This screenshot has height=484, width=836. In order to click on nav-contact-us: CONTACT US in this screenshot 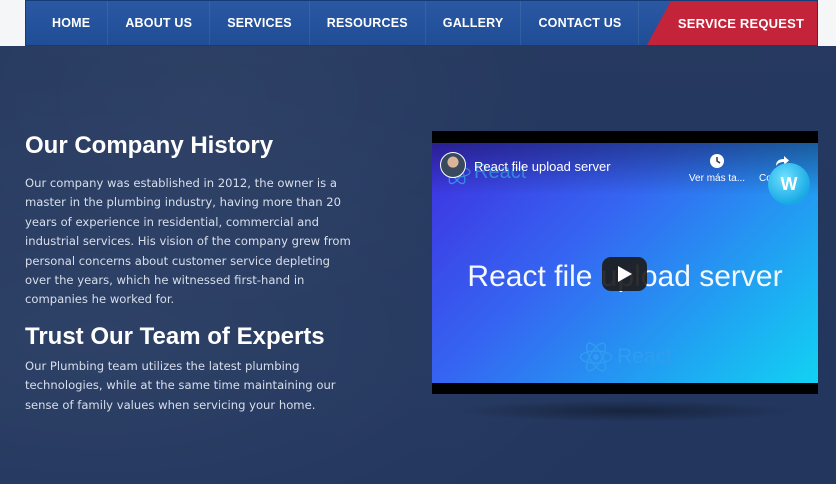, I will do `click(580, 23)`.